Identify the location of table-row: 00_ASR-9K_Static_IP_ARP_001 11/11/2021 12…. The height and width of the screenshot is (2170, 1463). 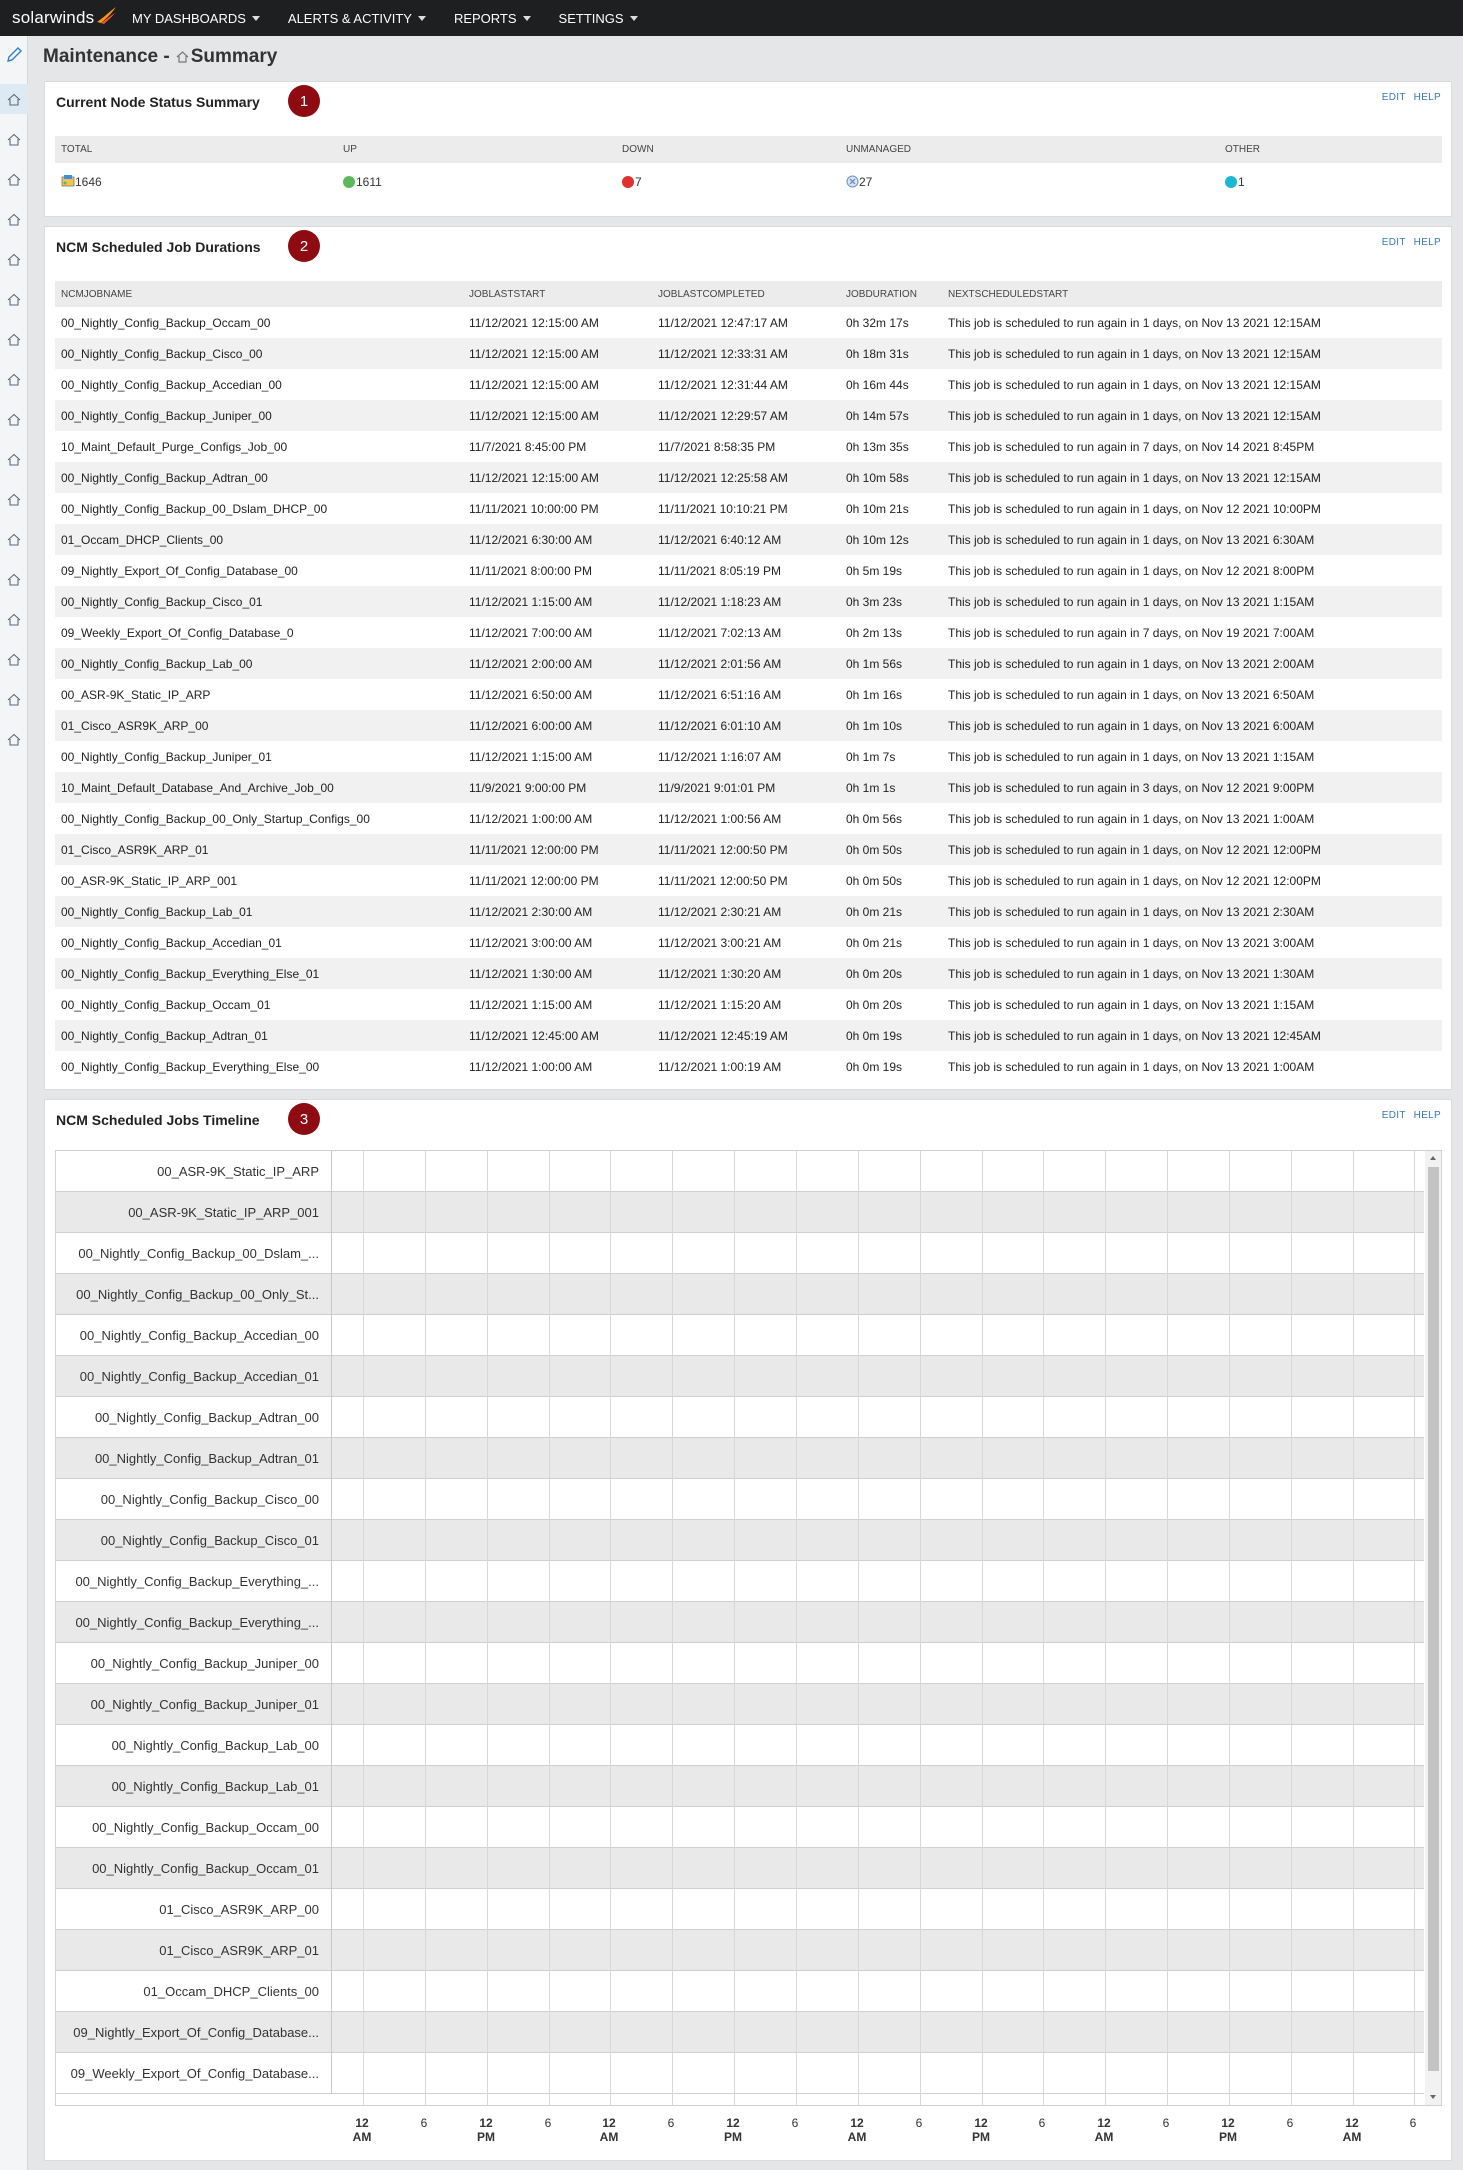
(748, 880).